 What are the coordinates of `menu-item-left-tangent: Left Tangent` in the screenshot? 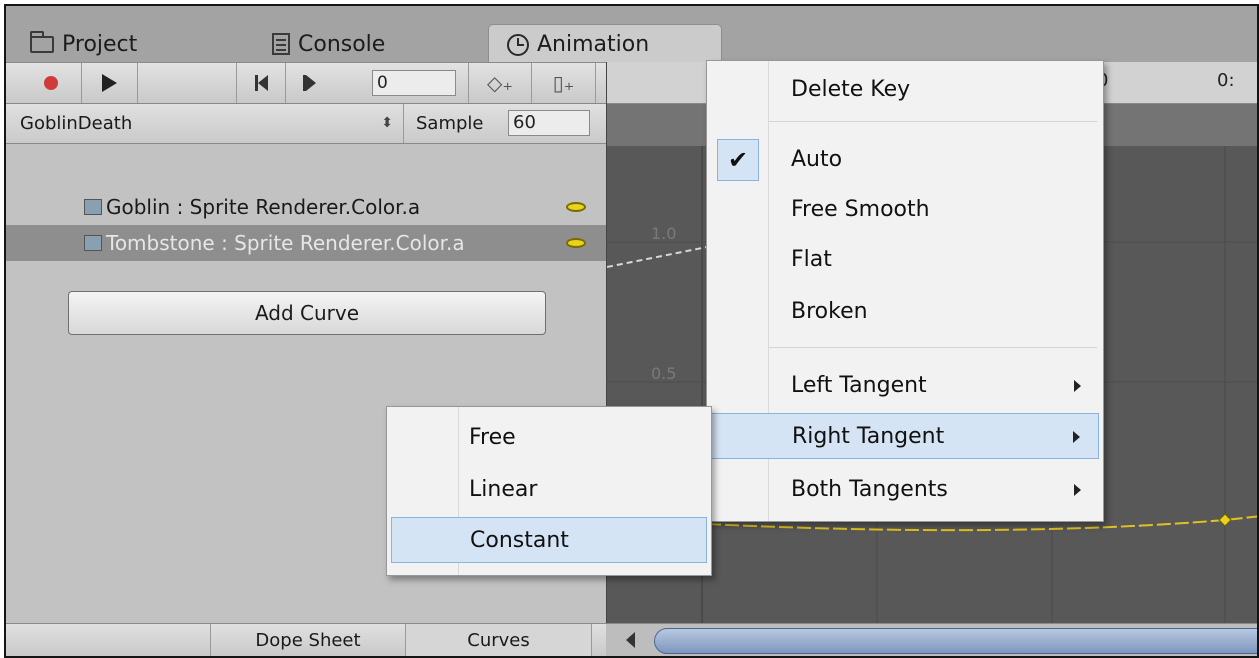 It's located at (905, 386).